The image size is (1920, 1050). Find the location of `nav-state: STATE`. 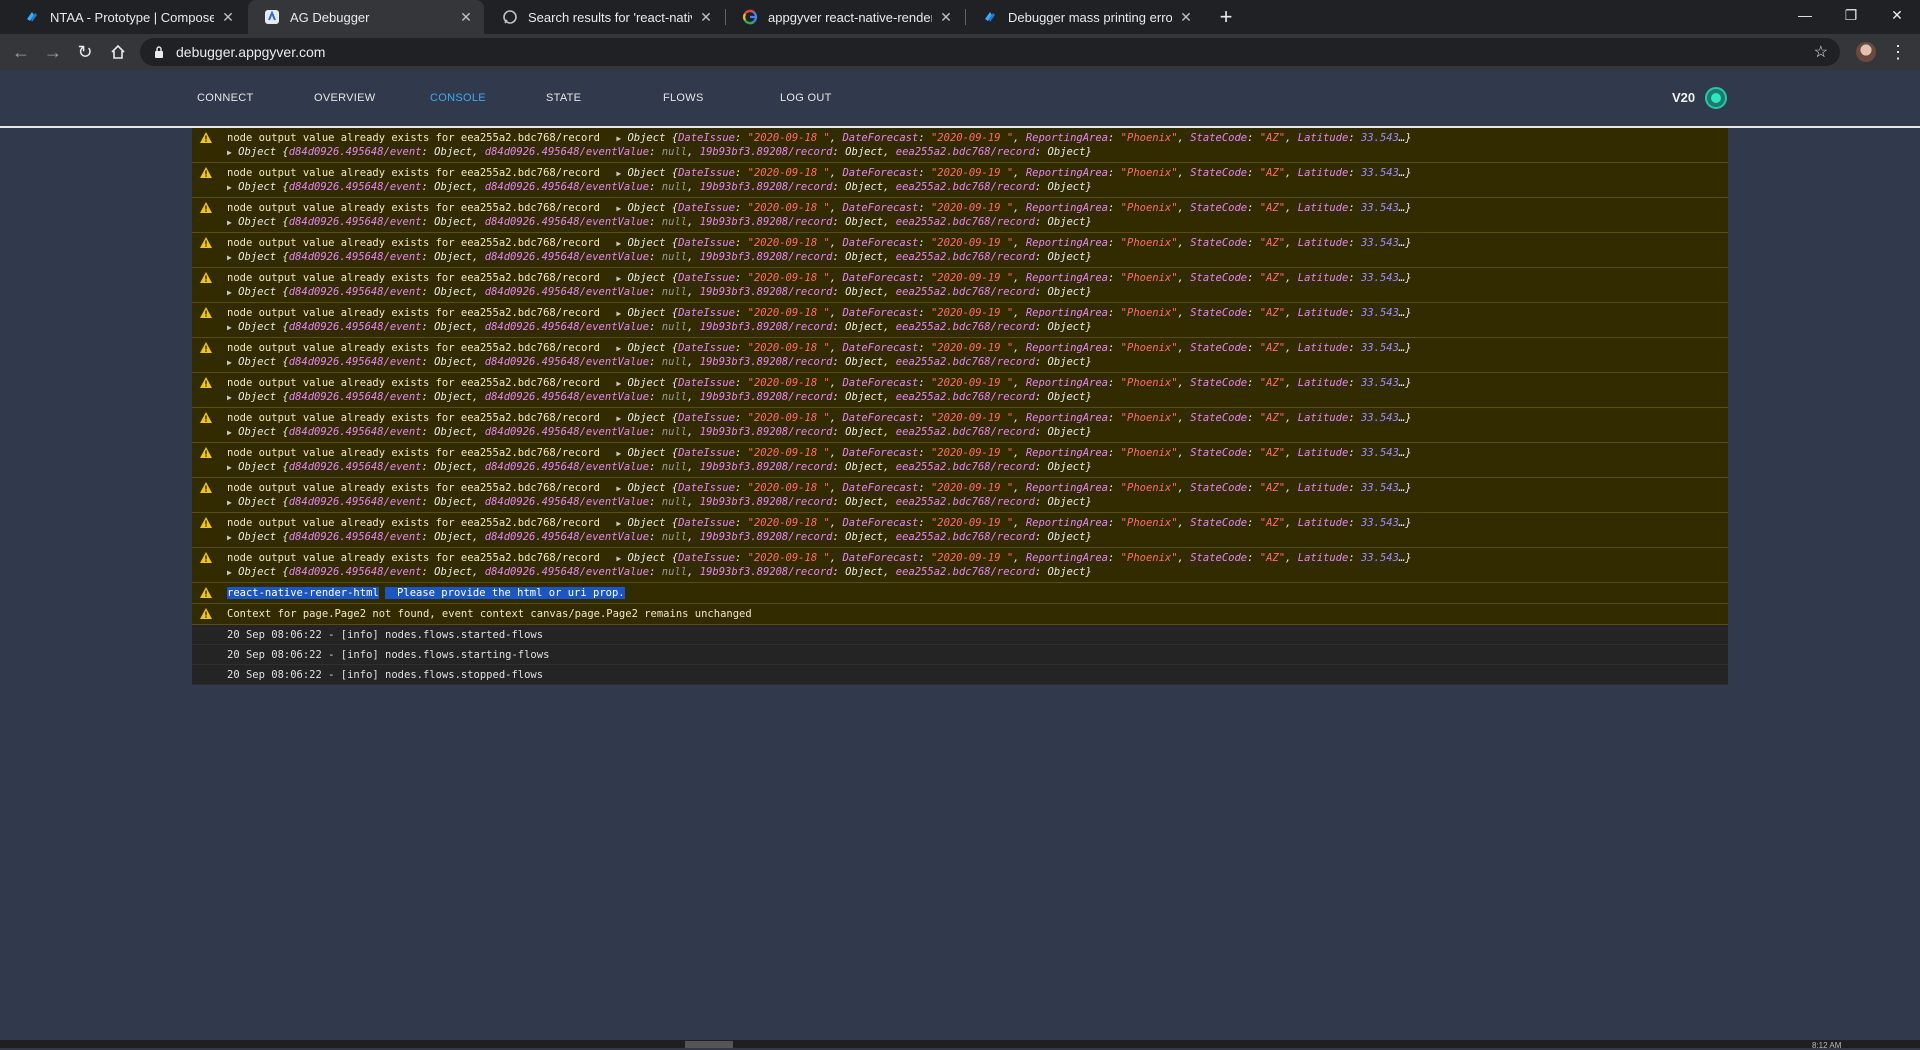

nav-state: STATE is located at coordinates (563, 98).